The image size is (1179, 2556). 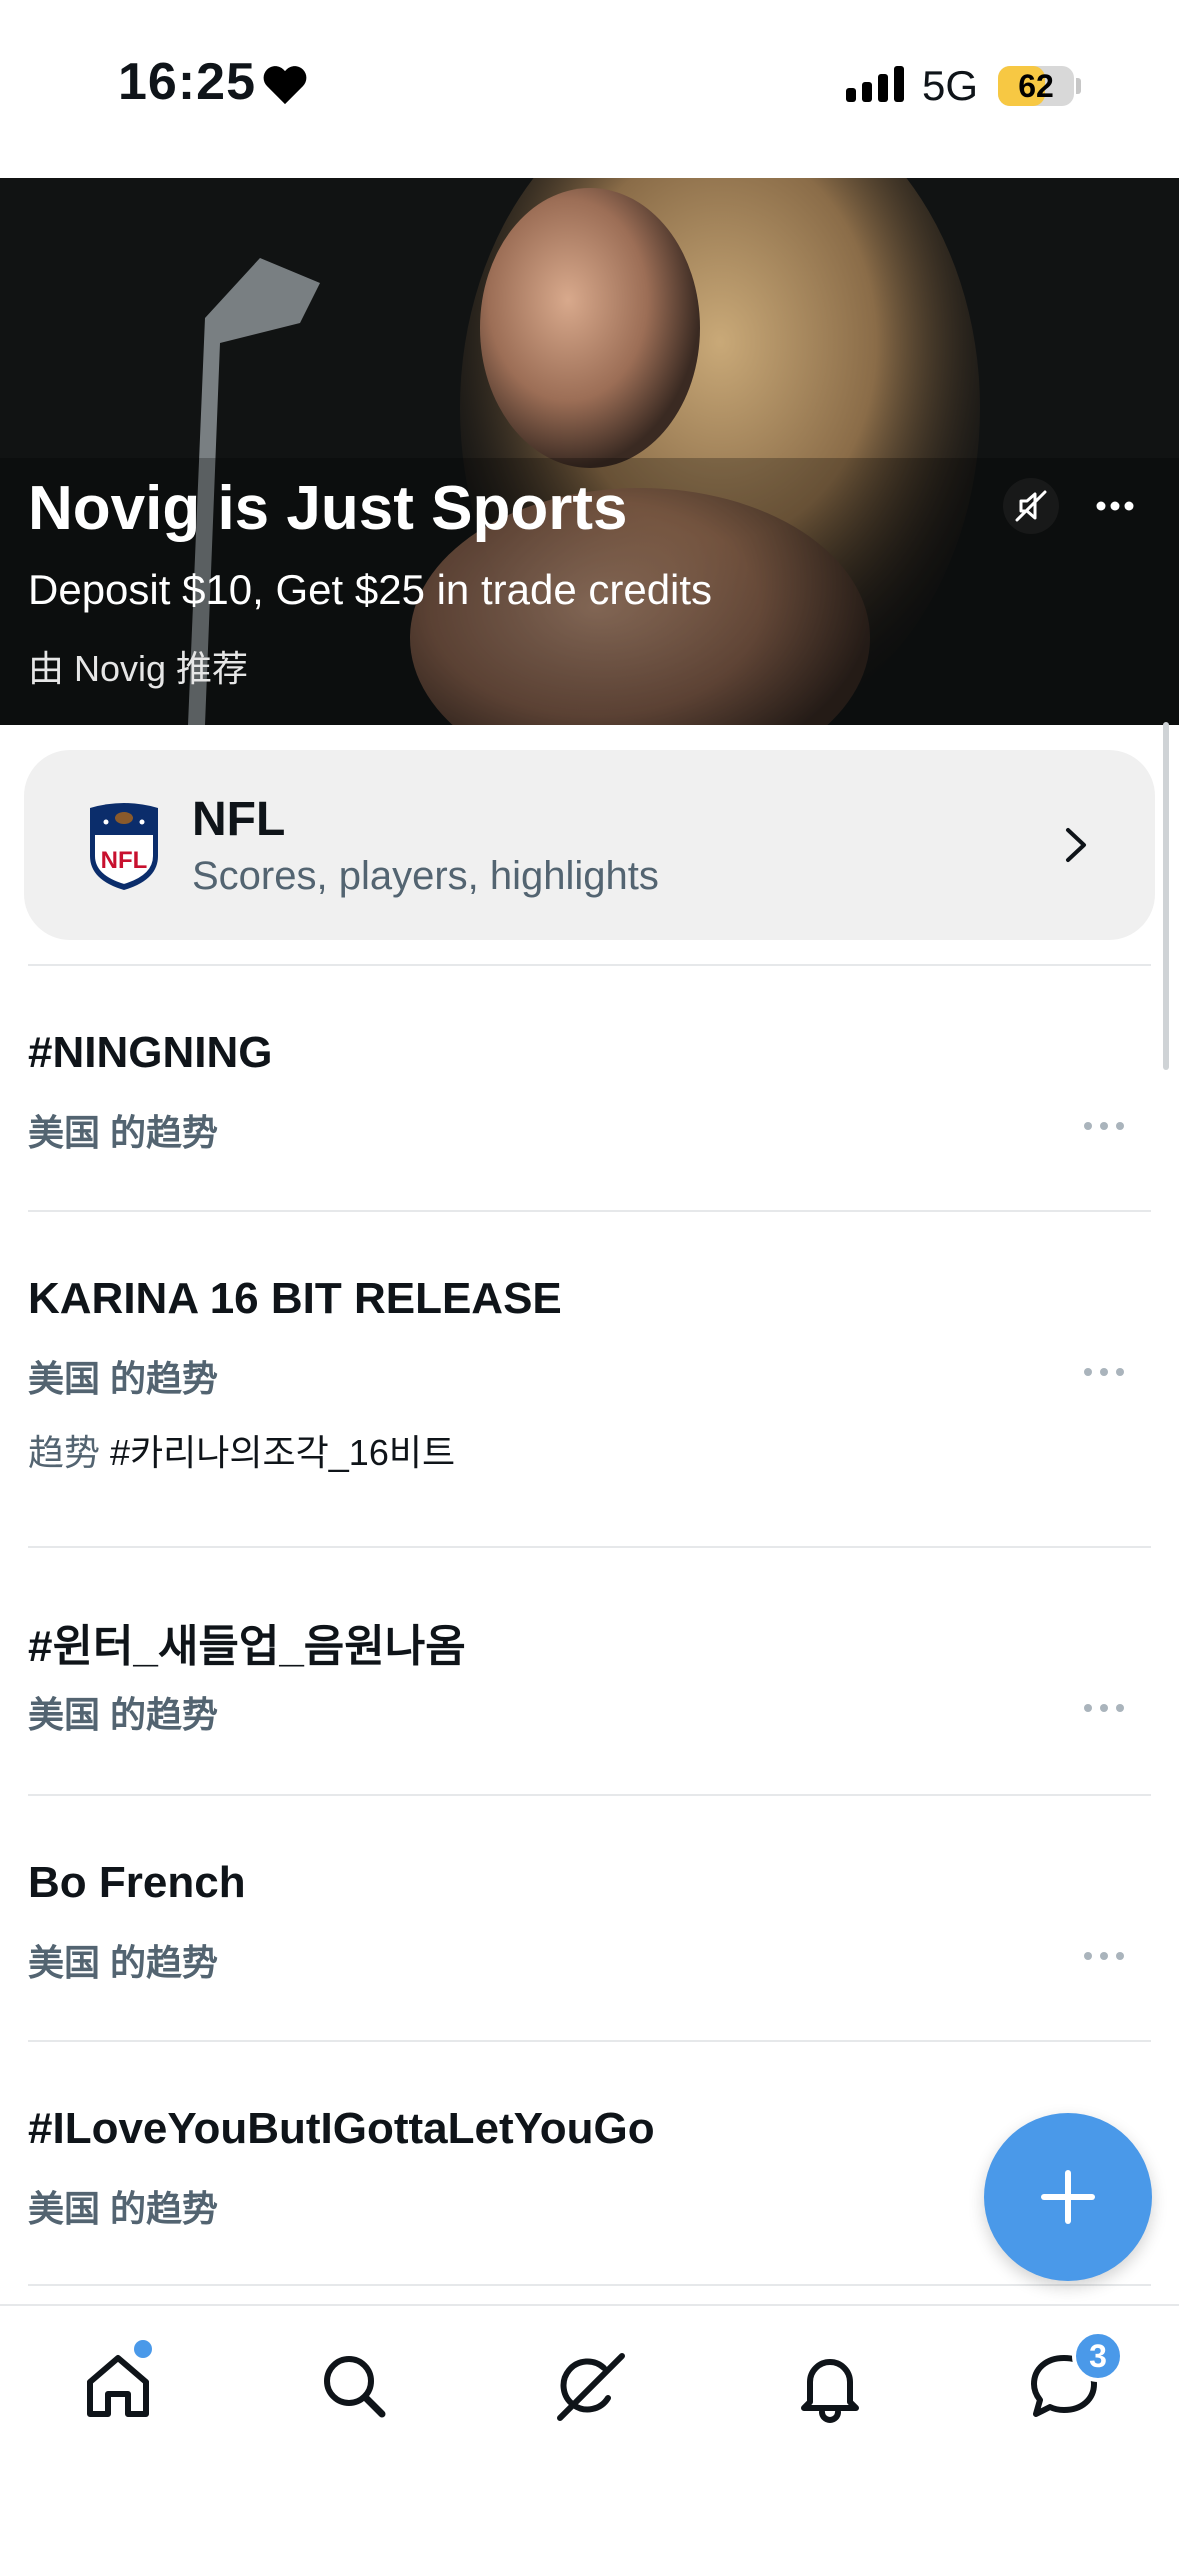 What do you see at coordinates (285, 85) in the screenshot?
I see `heart-icon` at bounding box center [285, 85].